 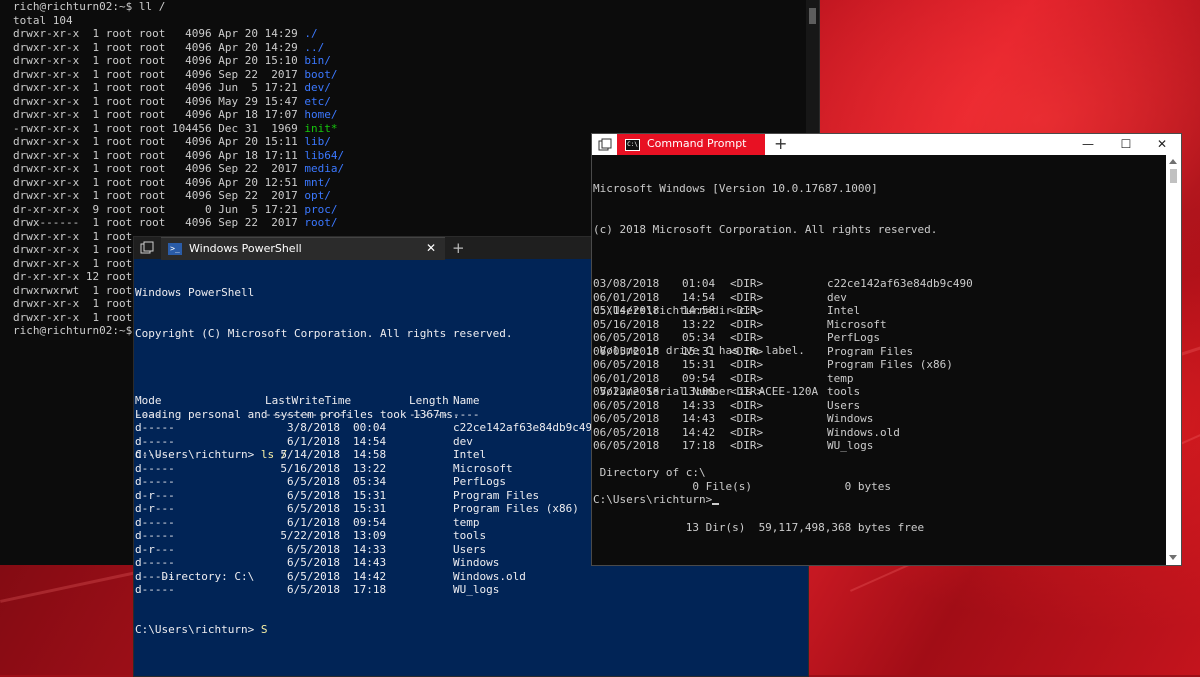 I want to click on typed-input: S, so click(x=264, y=629).